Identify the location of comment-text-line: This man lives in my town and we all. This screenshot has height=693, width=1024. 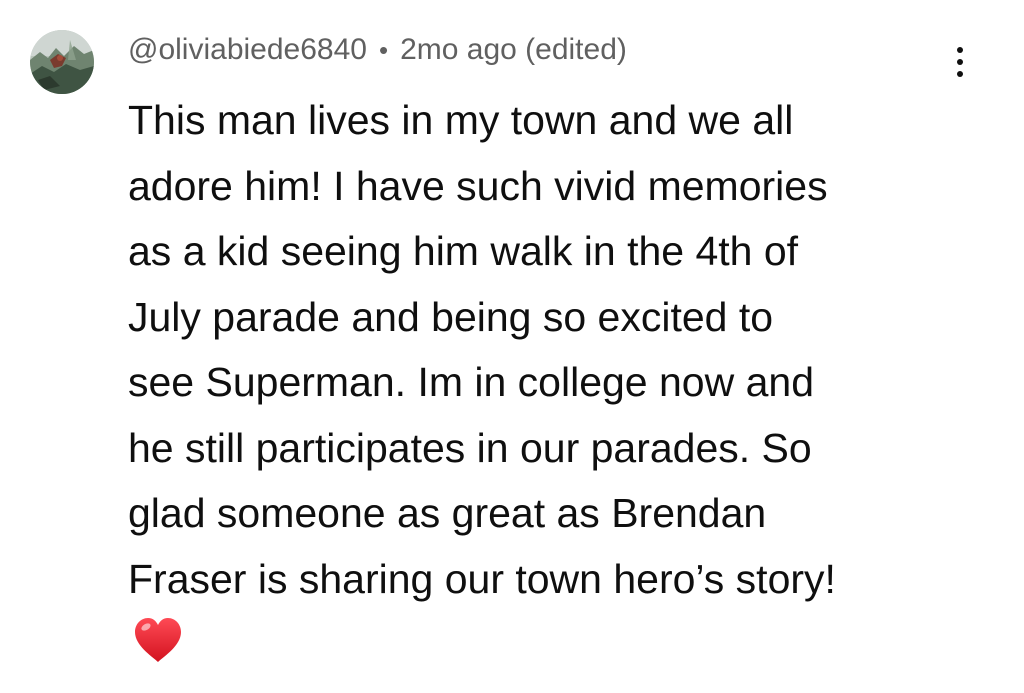
(461, 120).